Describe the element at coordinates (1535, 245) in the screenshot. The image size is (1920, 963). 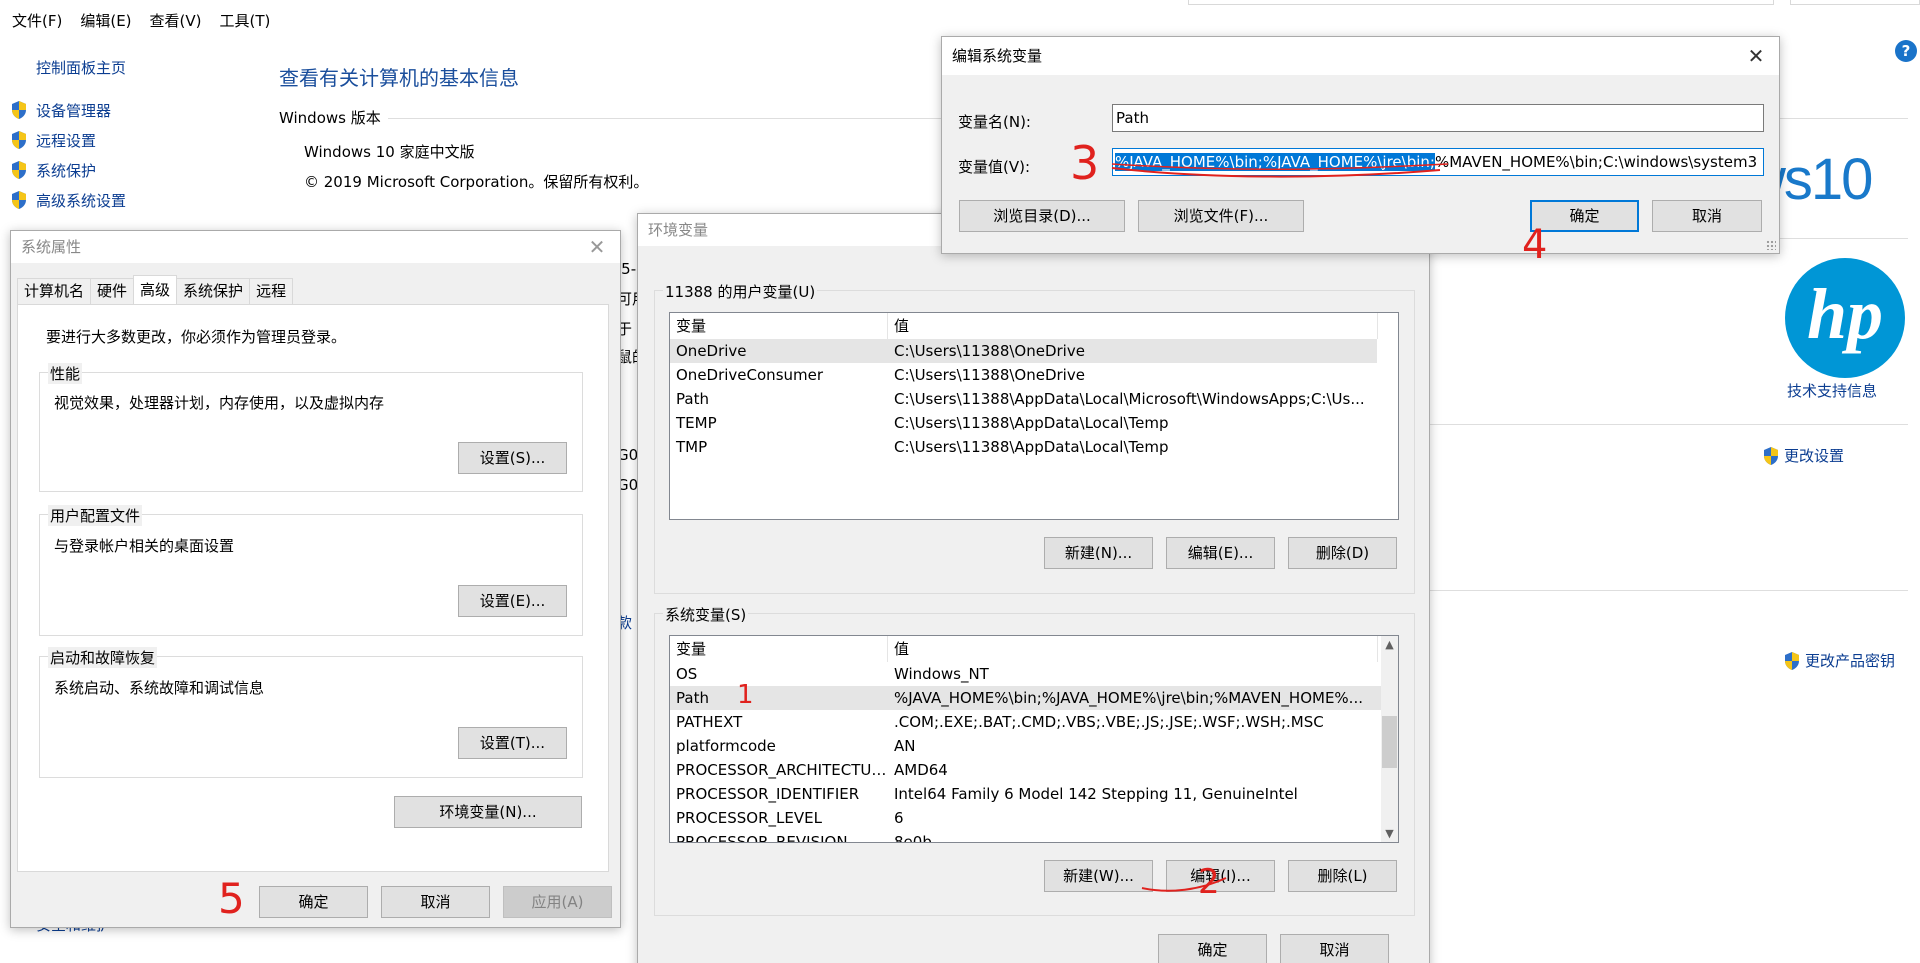
I see `annotation-4: 4` at that location.